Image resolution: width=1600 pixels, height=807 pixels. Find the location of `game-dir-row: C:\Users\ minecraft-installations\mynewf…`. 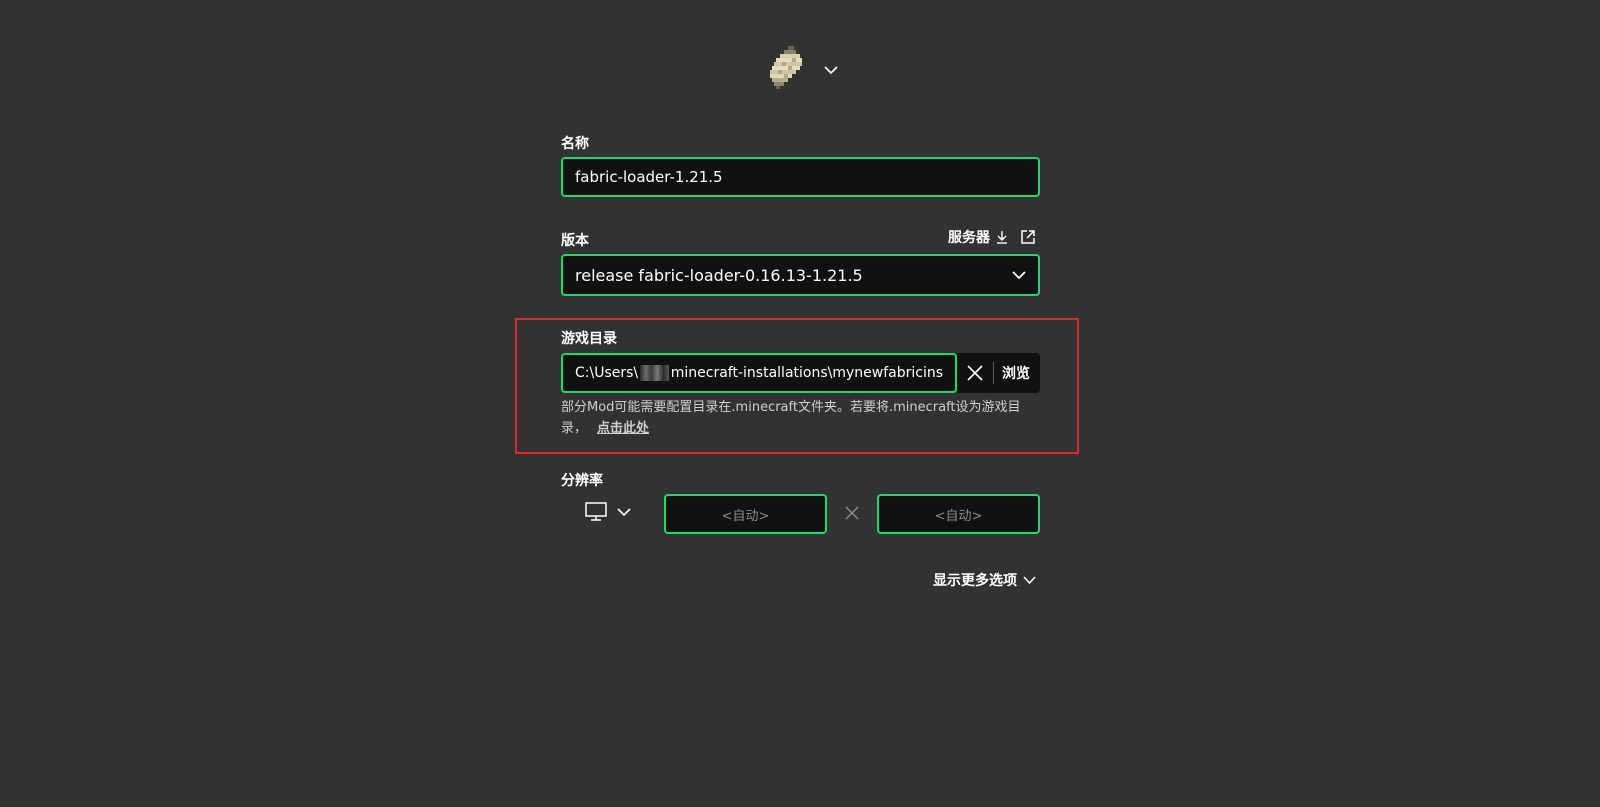

game-dir-row: C:\Users\ minecraft-installations\mynewf… is located at coordinates (800, 373).